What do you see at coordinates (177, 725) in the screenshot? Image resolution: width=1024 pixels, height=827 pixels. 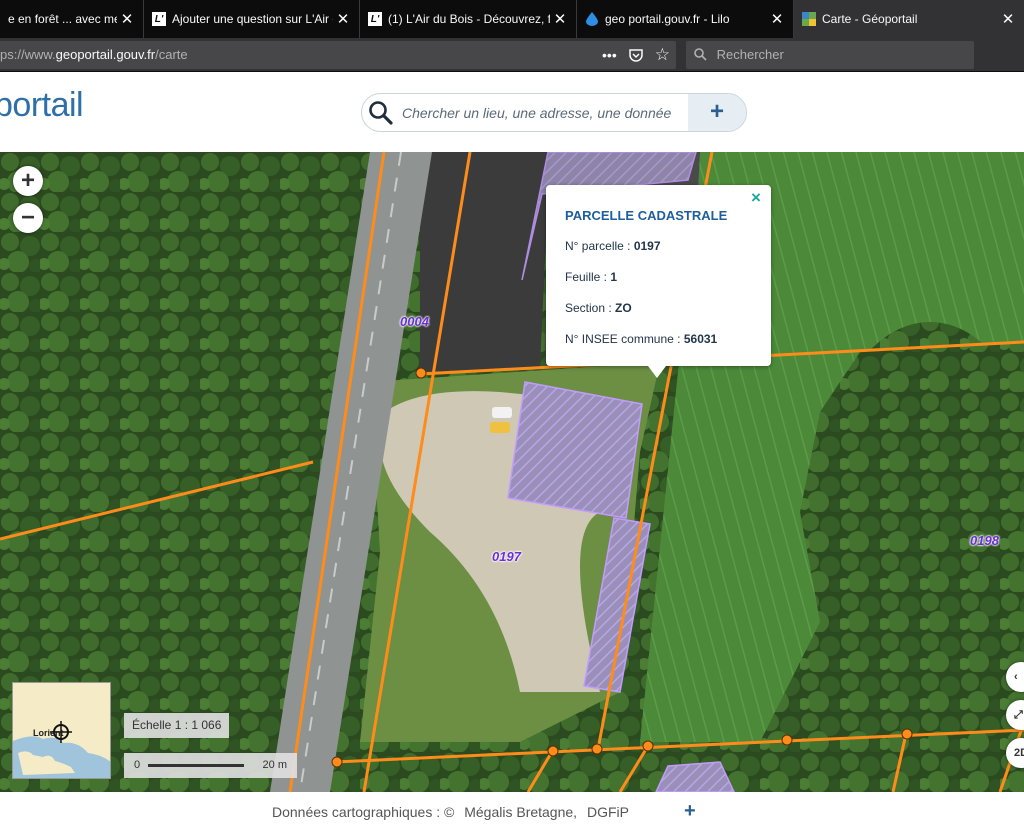 I see `scale-ratio: Échelle 1 : 1 066` at bounding box center [177, 725].